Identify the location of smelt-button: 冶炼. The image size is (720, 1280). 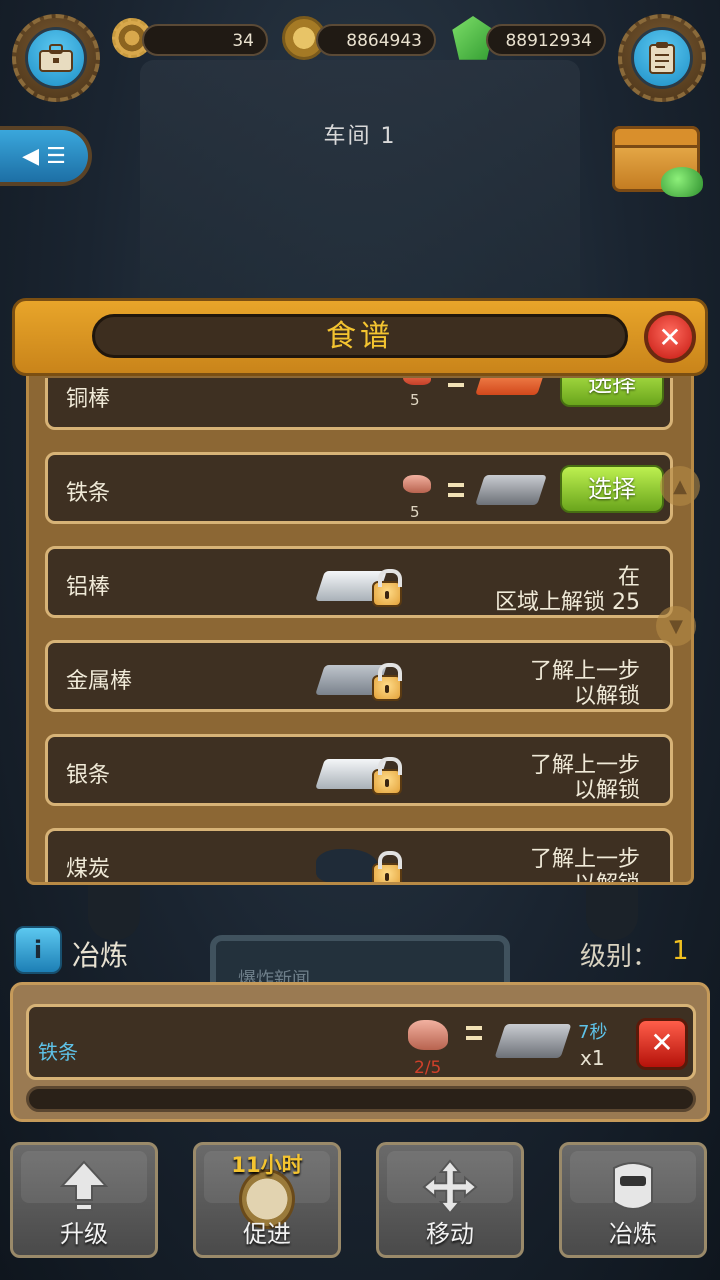
(633, 1200).